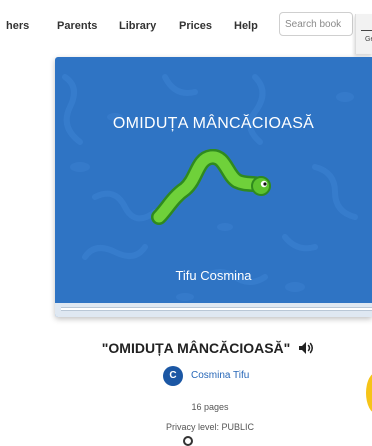  Describe the element at coordinates (363, 34) in the screenshot. I see `side-panel-edge: Ge` at that location.